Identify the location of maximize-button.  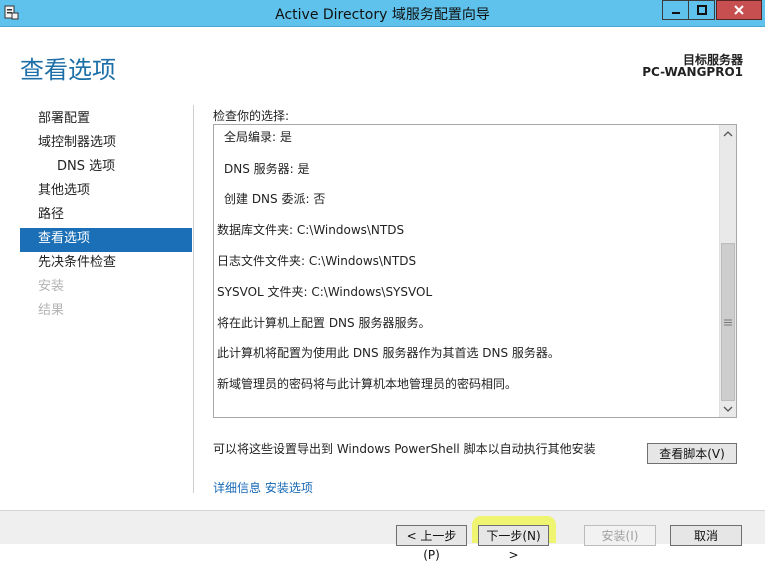
(701, 10).